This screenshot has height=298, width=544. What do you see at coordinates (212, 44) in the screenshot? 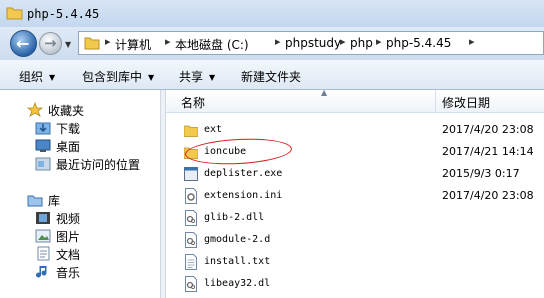
I see `breadcrumb-local-disk: 本地磁盘 (C:)` at bounding box center [212, 44].